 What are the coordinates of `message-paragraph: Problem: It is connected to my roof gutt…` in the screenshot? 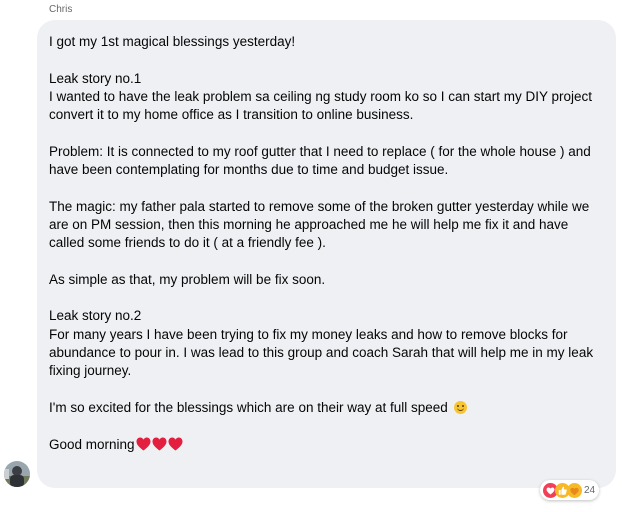 It's located at (320, 160).